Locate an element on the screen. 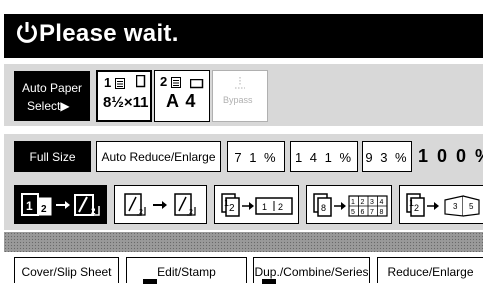 The width and height of the screenshot is (483, 284). full-size-button: Full Size is located at coordinates (52, 156).